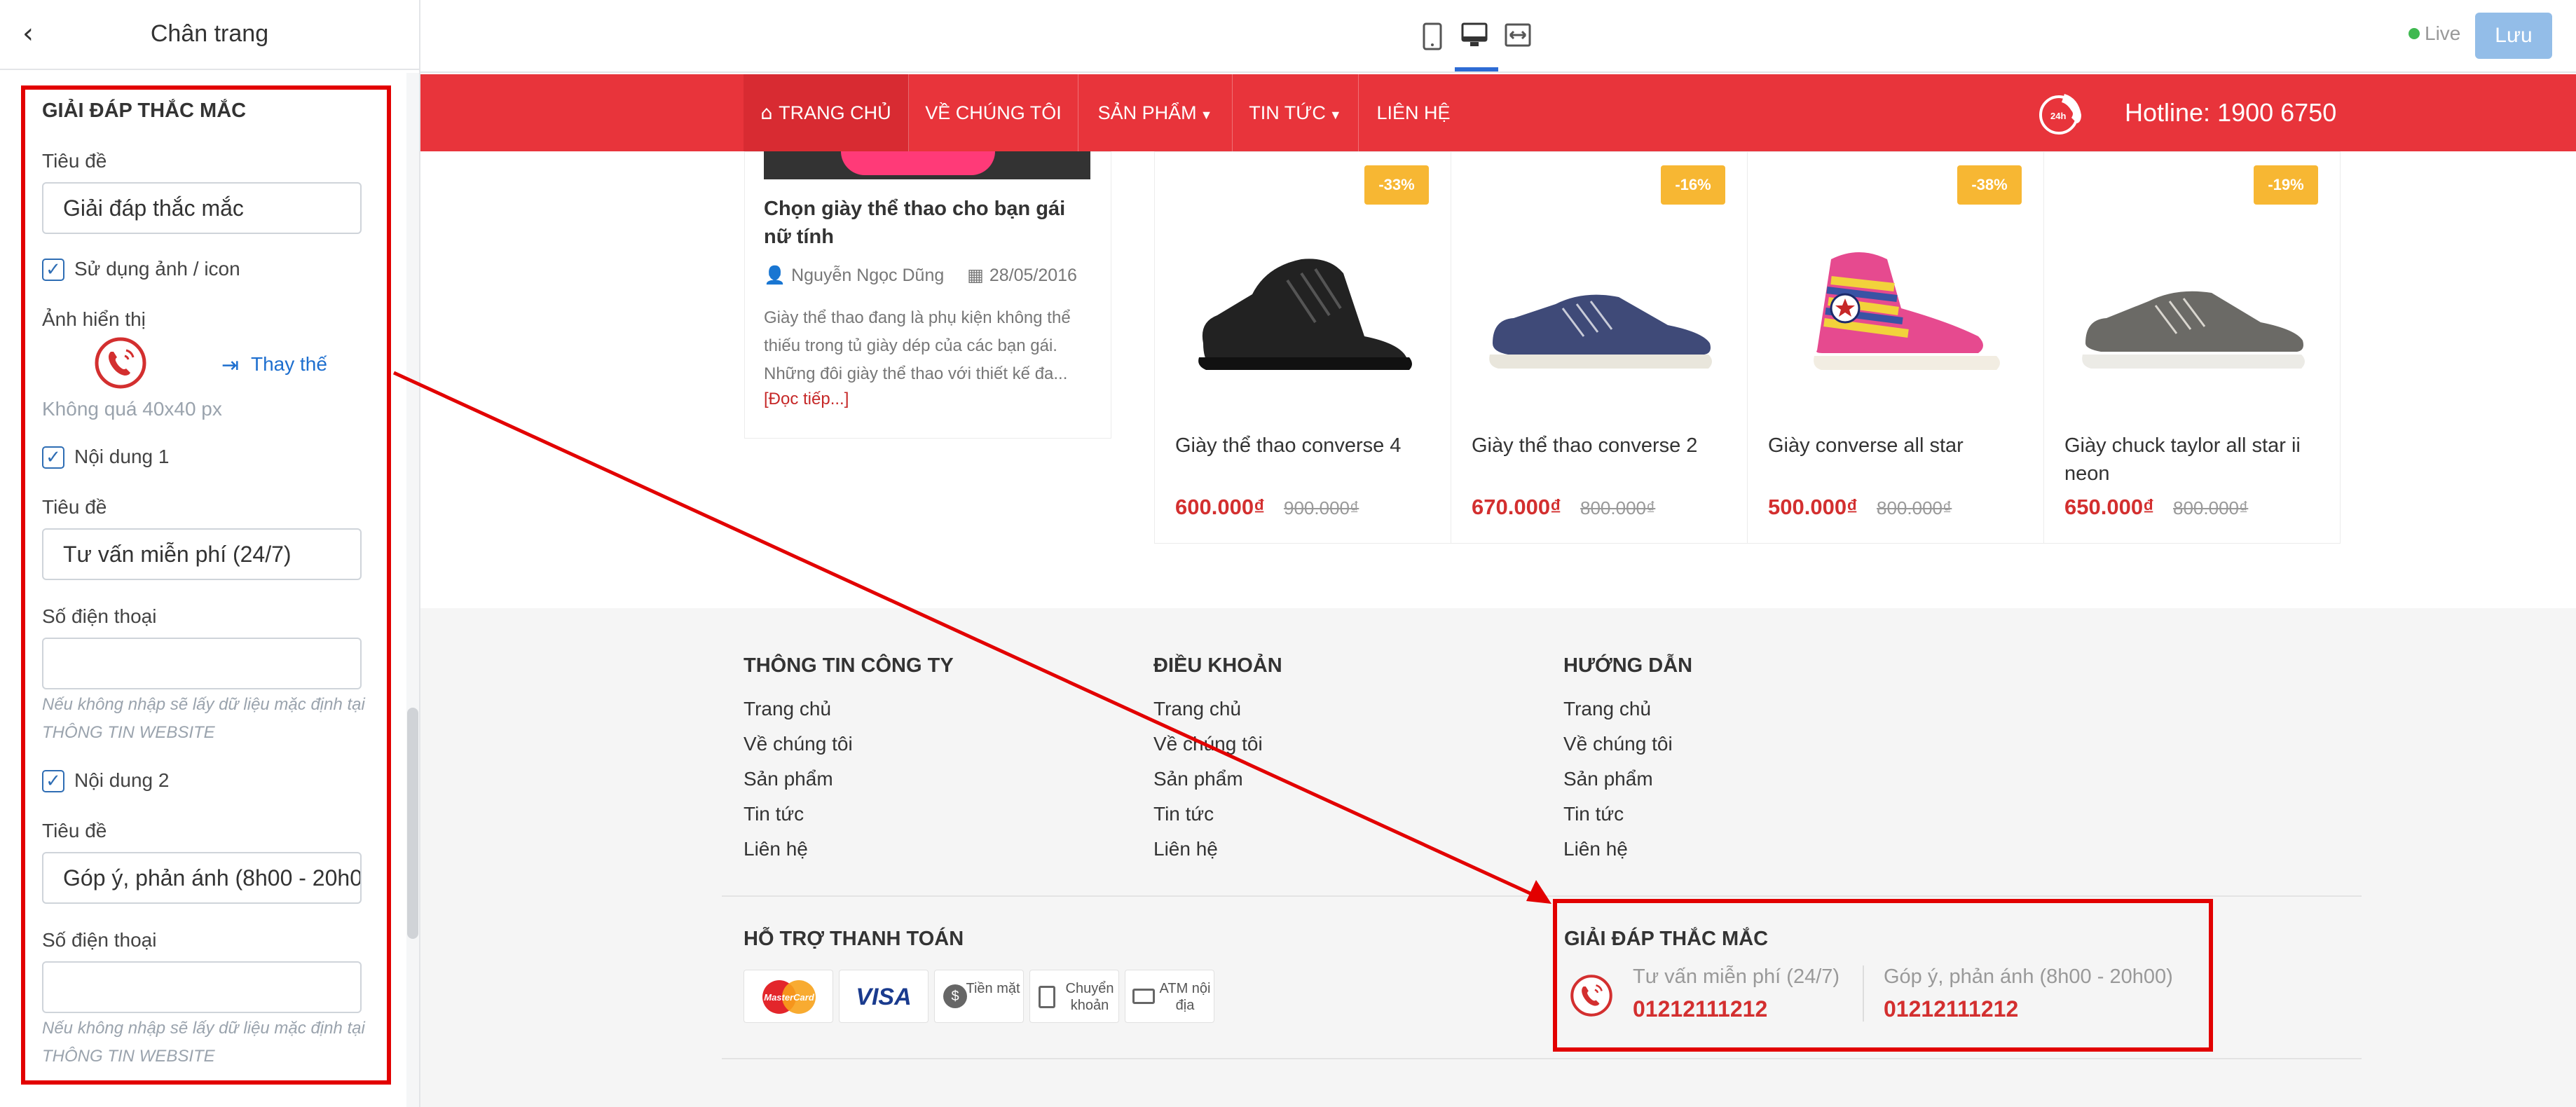 Image resolution: width=2576 pixels, height=1107 pixels. I want to click on product-price: 500.000₫, so click(1813, 507).